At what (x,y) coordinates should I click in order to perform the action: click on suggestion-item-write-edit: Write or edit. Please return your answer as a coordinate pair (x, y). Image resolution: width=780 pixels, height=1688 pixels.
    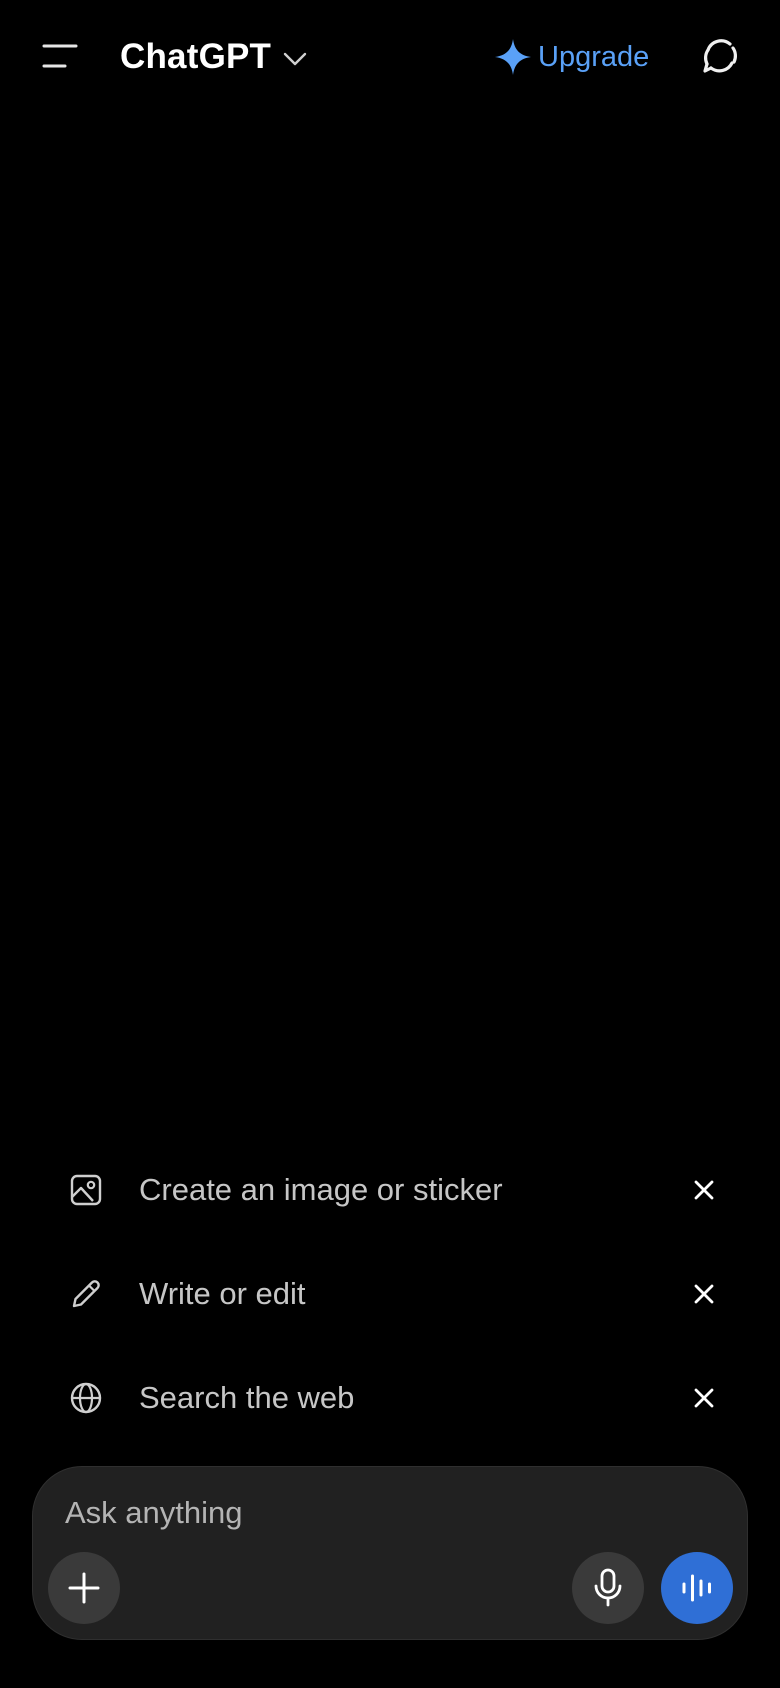
    Looking at the image, I should click on (390, 1294).